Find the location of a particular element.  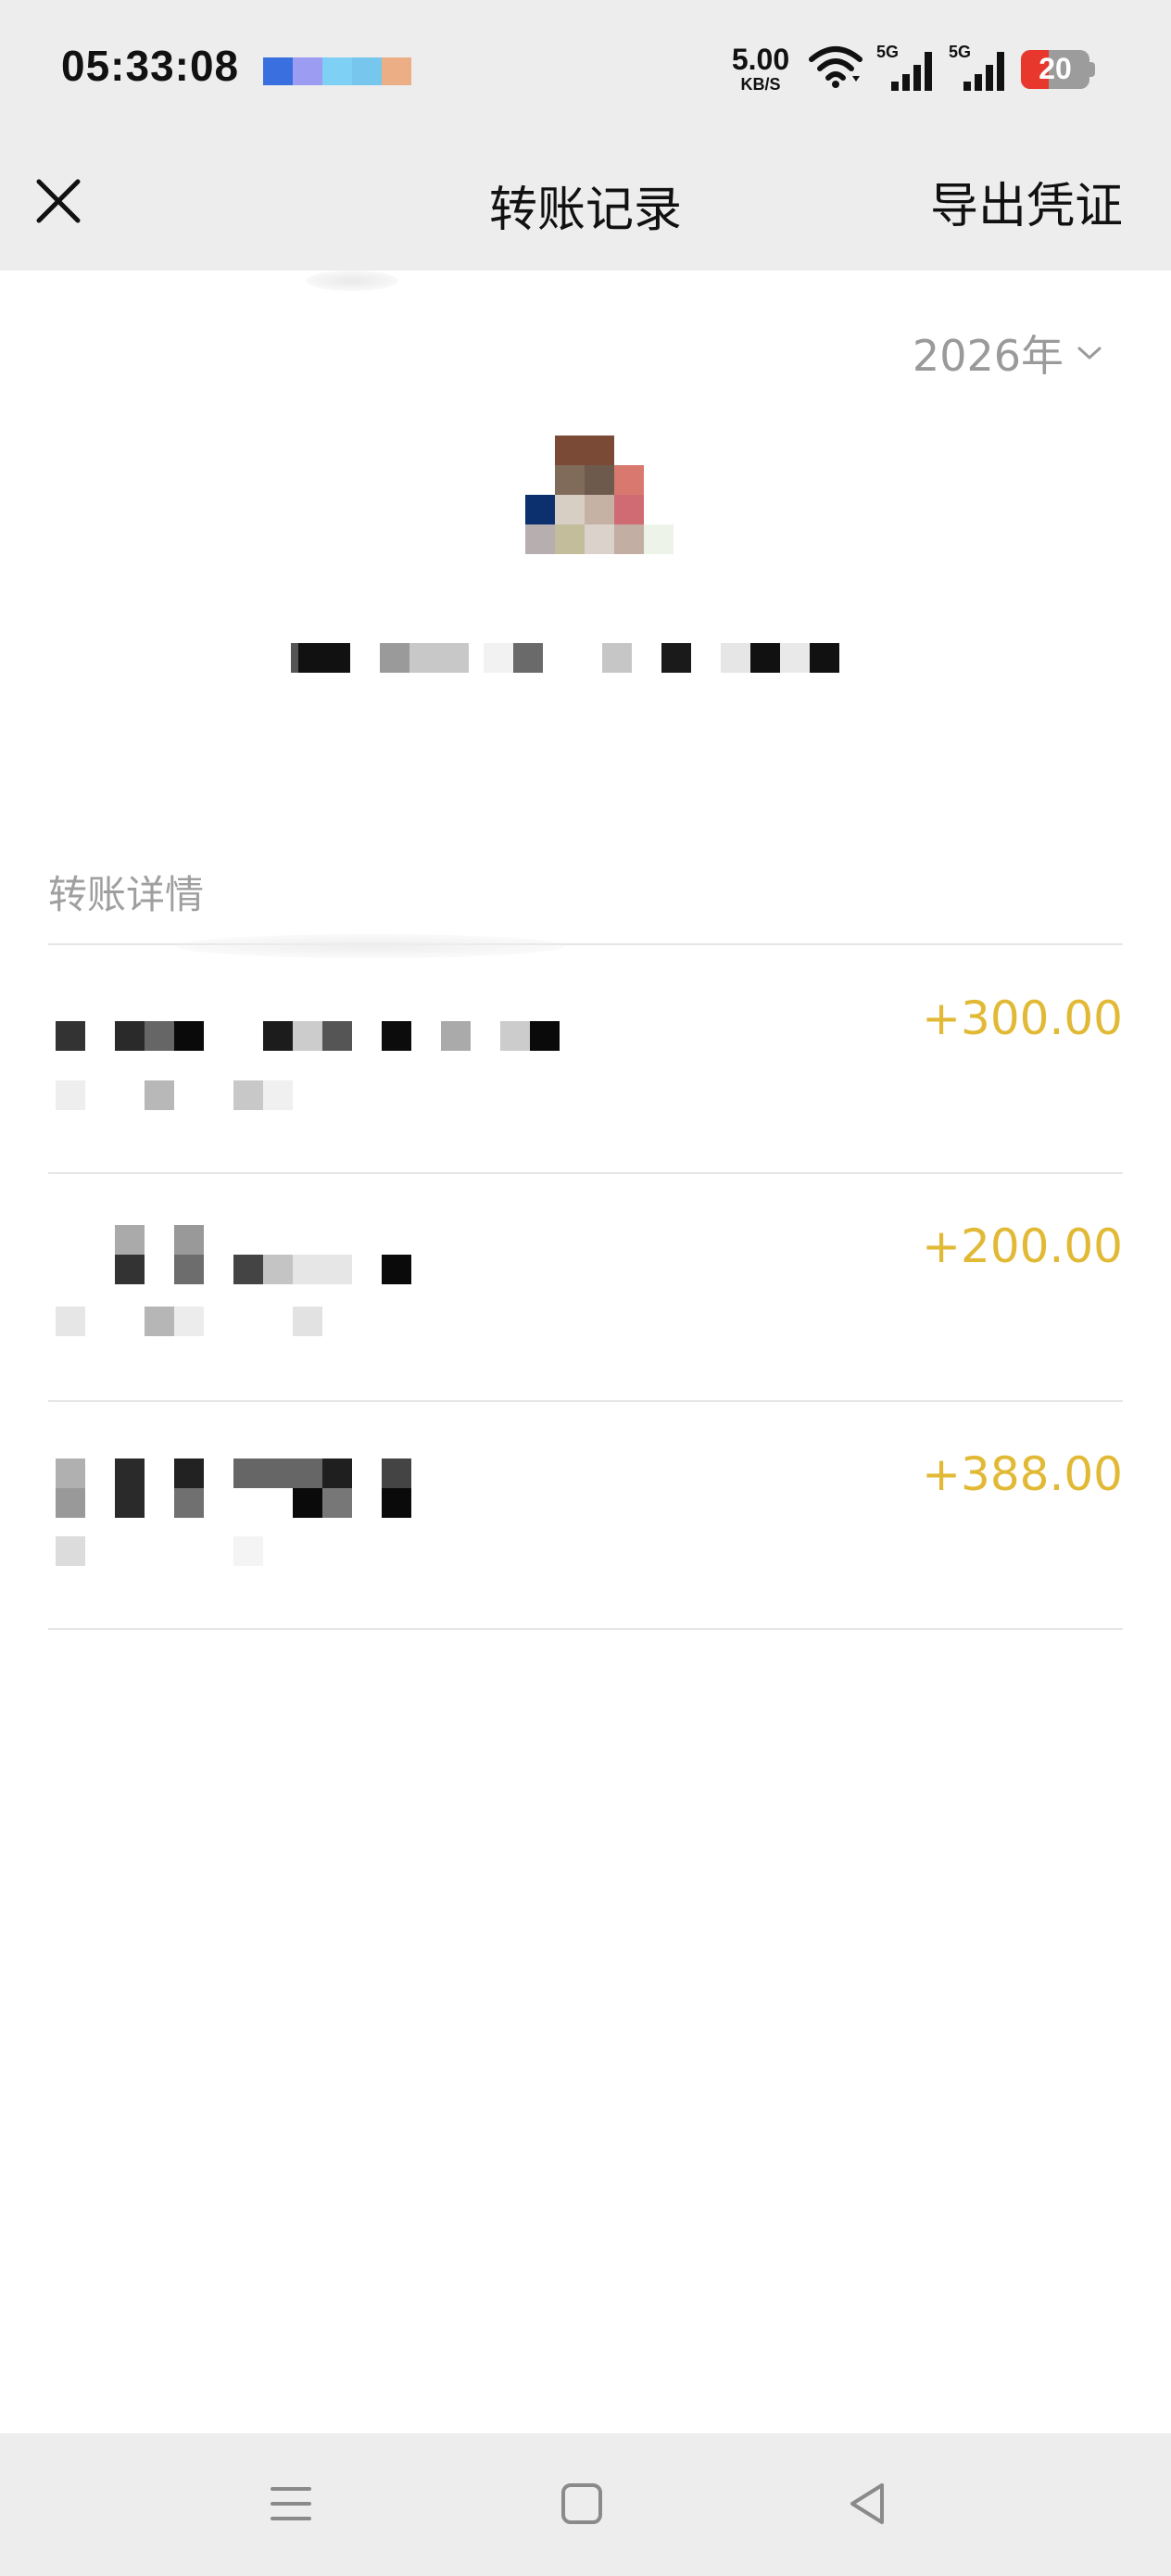

system-nav-bar is located at coordinates (585, 2504).